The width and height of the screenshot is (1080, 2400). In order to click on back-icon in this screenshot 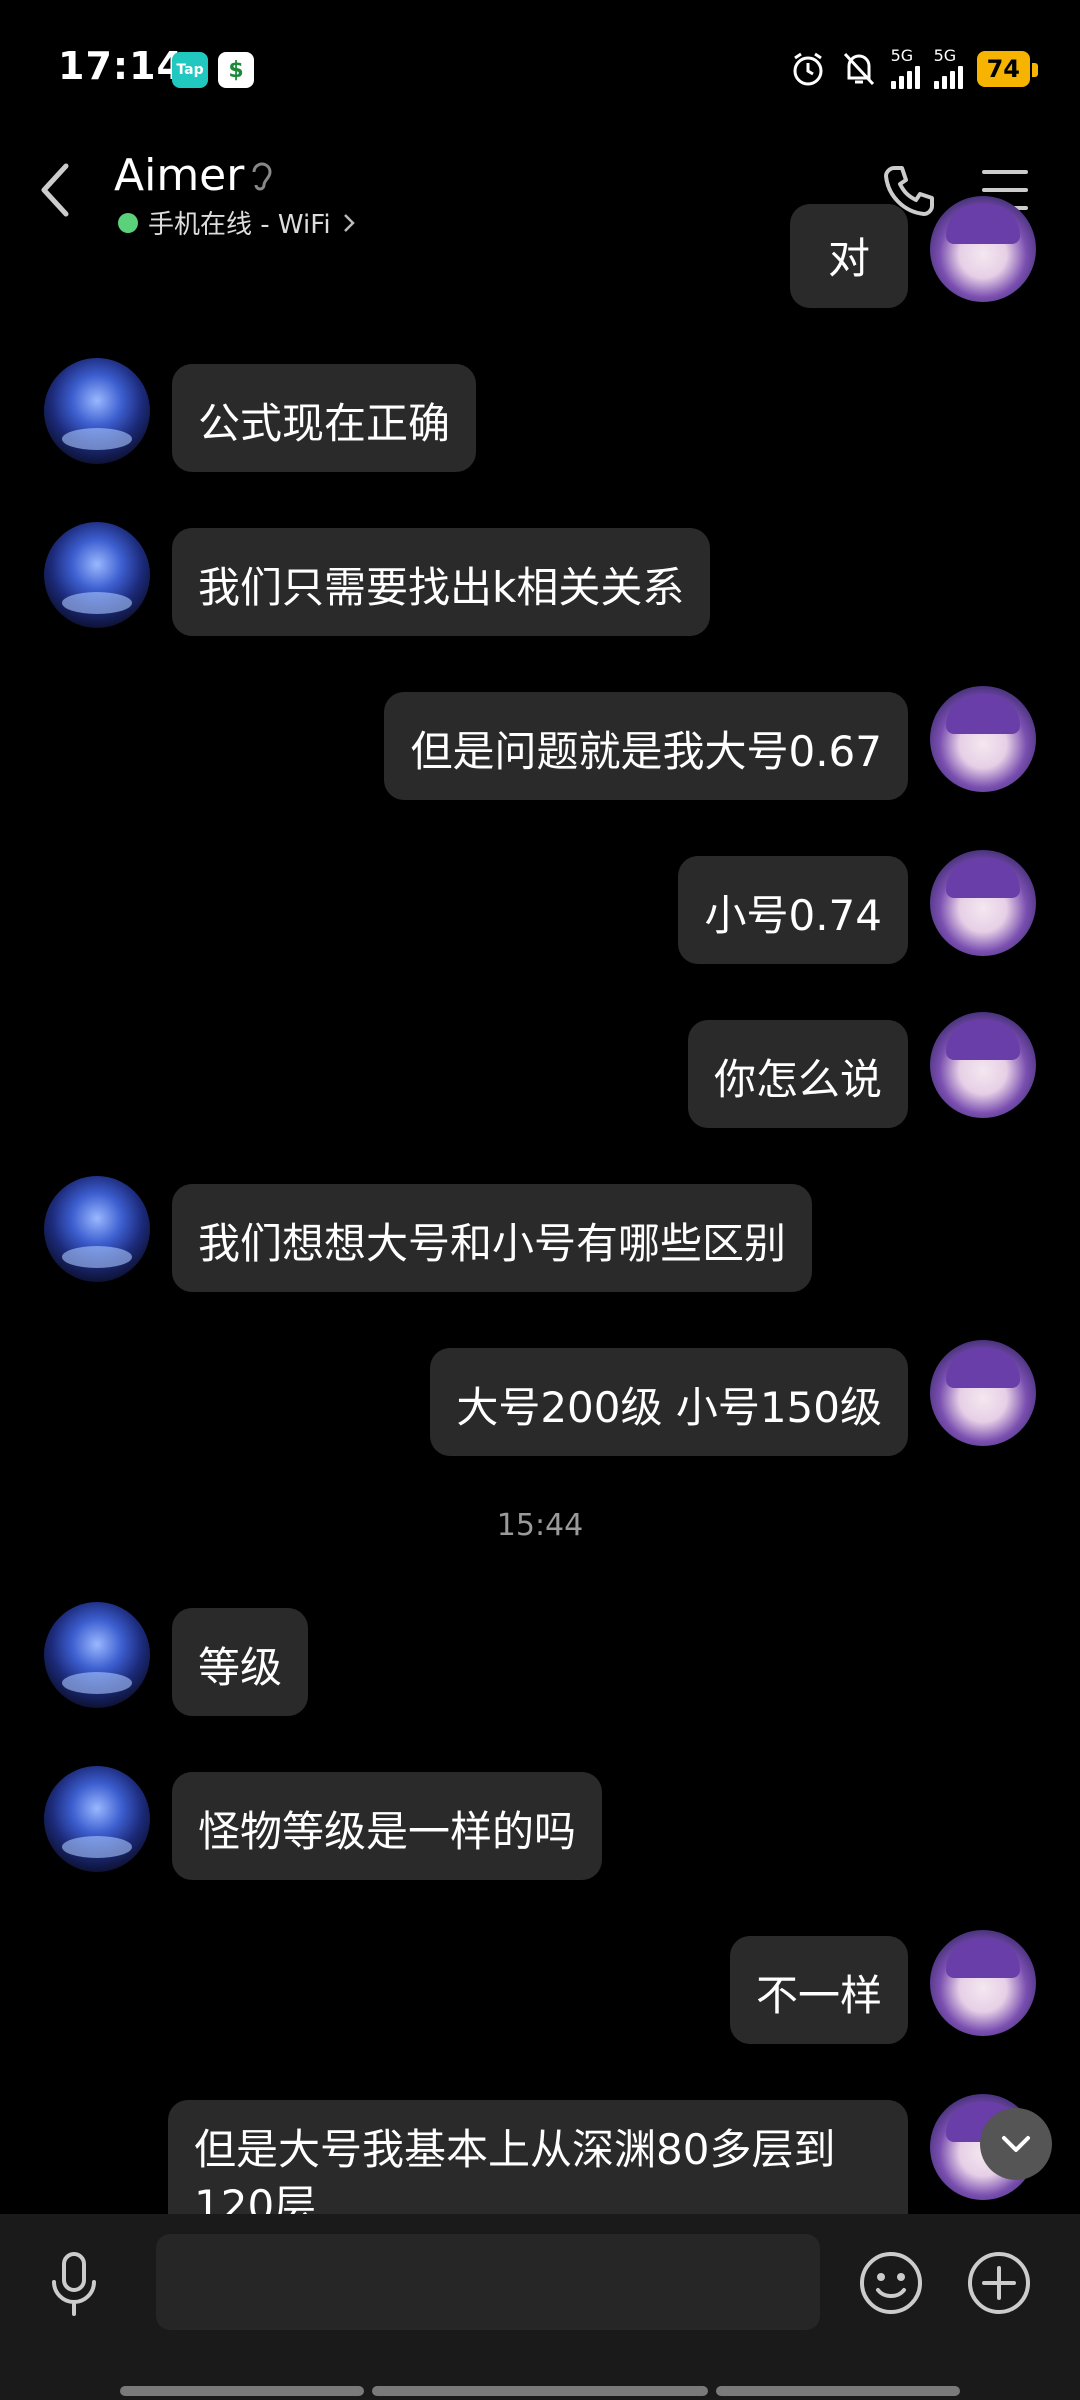, I will do `click(56, 190)`.